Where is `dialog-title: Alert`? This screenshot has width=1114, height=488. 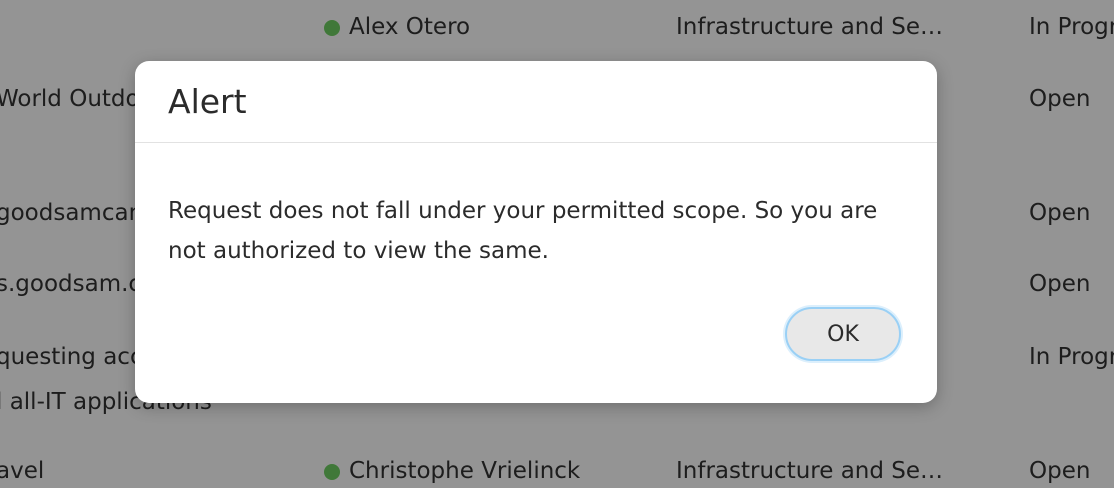 dialog-title: Alert is located at coordinates (207, 101).